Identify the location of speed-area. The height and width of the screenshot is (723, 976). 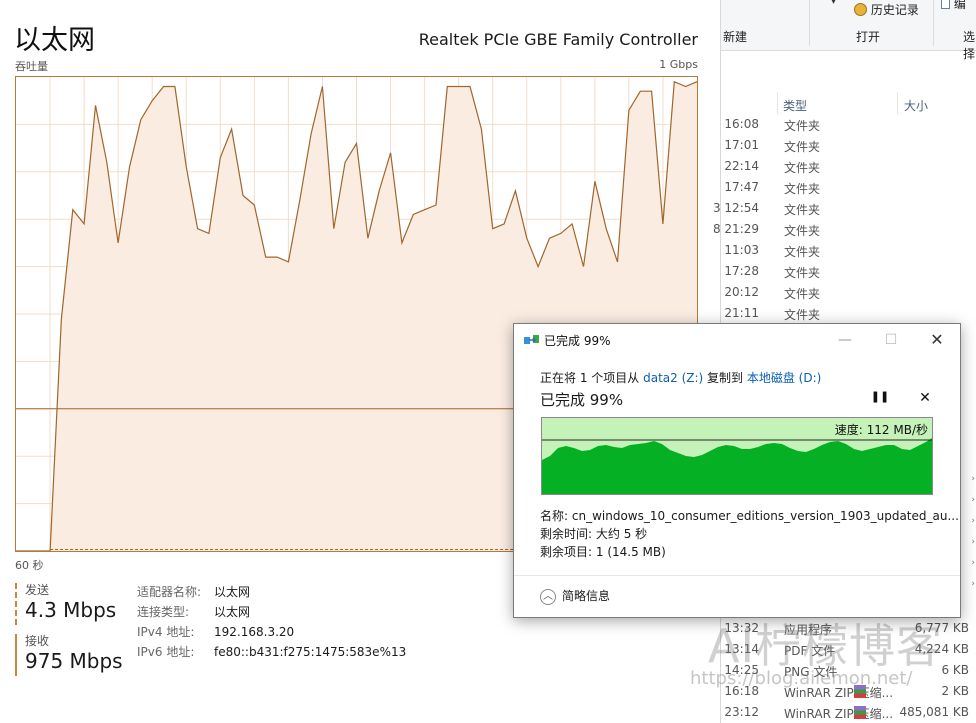
(737, 466).